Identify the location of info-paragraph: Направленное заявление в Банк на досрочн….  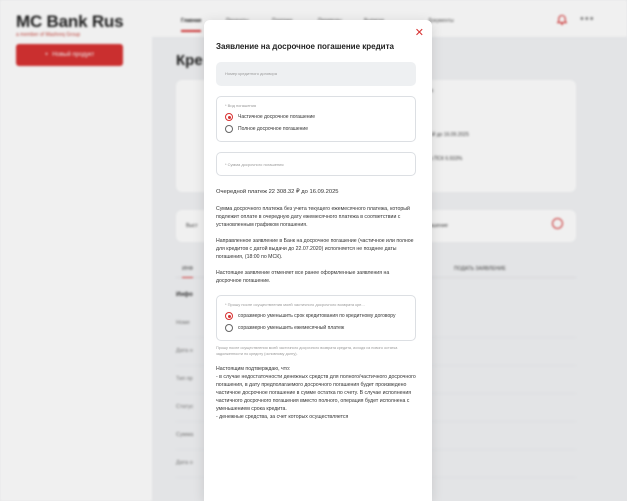
(315, 249).